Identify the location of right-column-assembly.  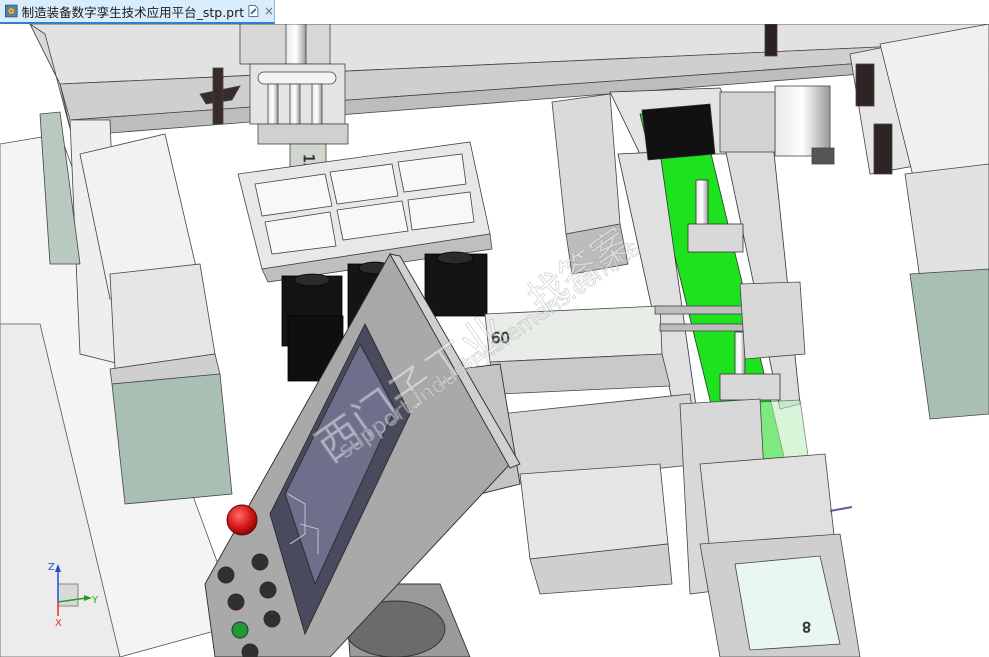
(919, 222).